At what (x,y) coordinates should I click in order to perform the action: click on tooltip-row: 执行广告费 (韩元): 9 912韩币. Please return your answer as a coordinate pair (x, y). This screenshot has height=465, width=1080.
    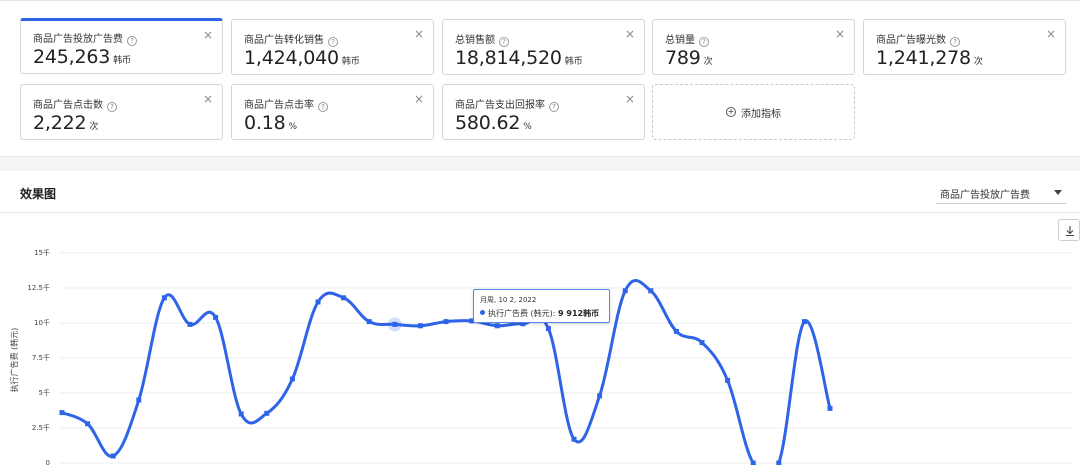
    Looking at the image, I should click on (539, 313).